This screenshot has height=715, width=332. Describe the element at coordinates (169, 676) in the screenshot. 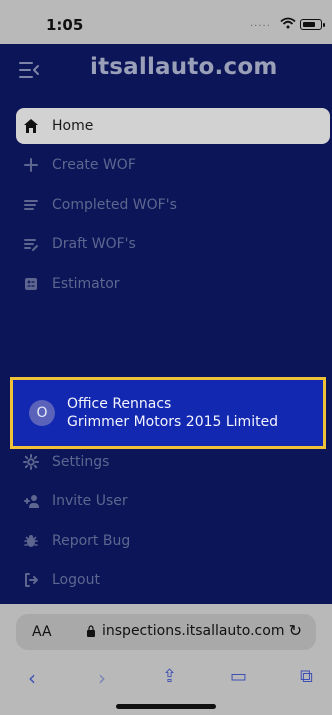

I see `share-icon: ⇪` at that location.